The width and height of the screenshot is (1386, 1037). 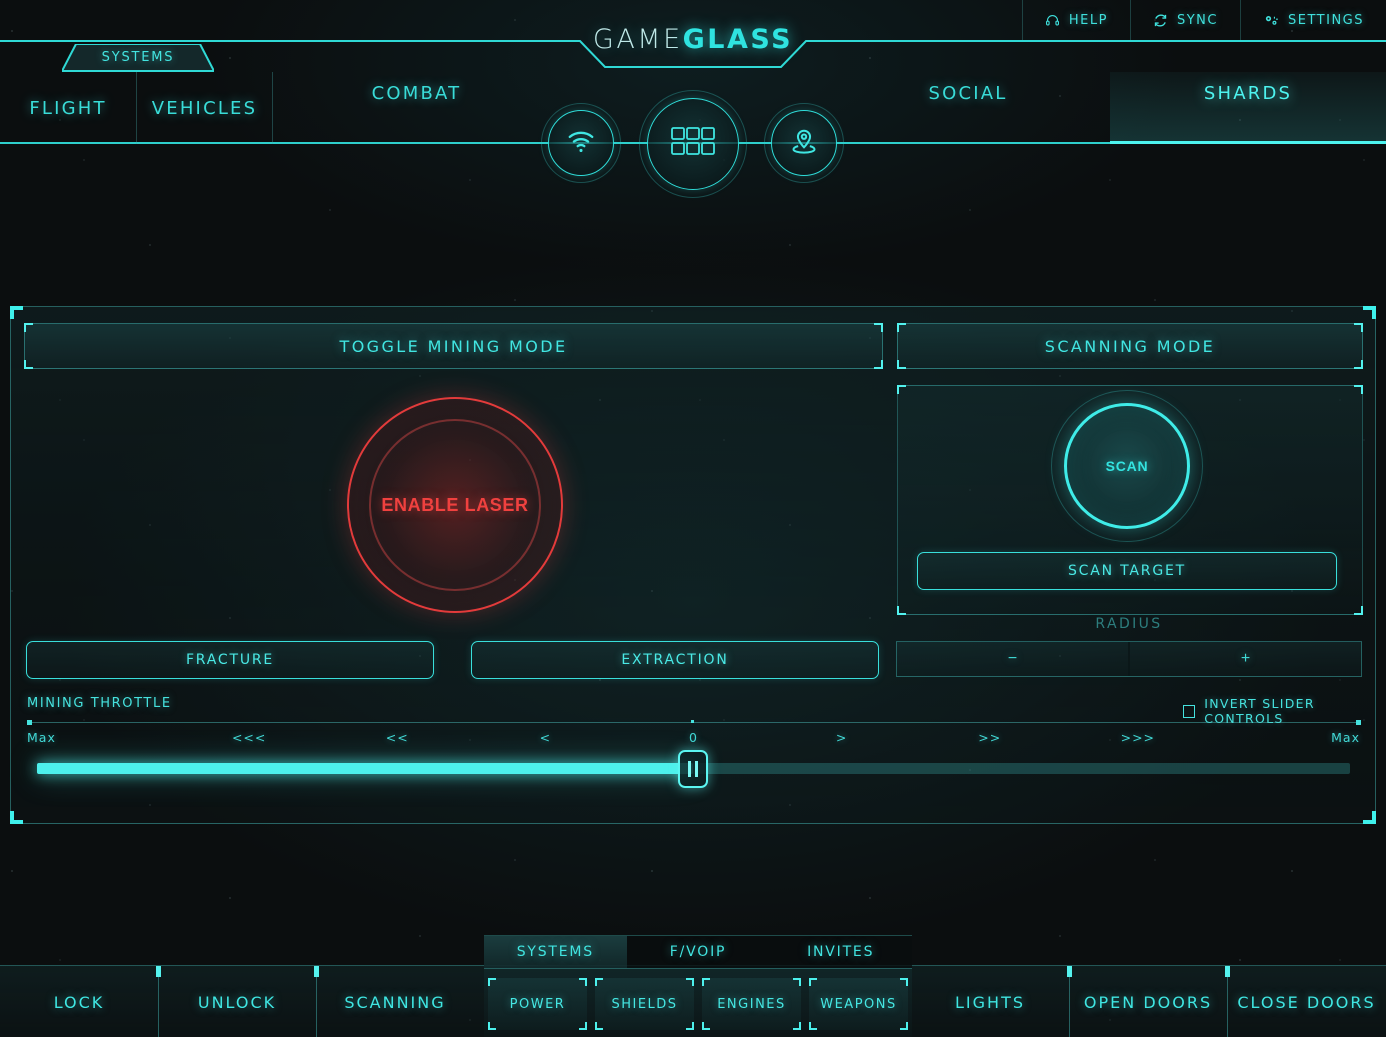 I want to click on nav-item-flight: FLIGHT, so click(x=68, y=108).